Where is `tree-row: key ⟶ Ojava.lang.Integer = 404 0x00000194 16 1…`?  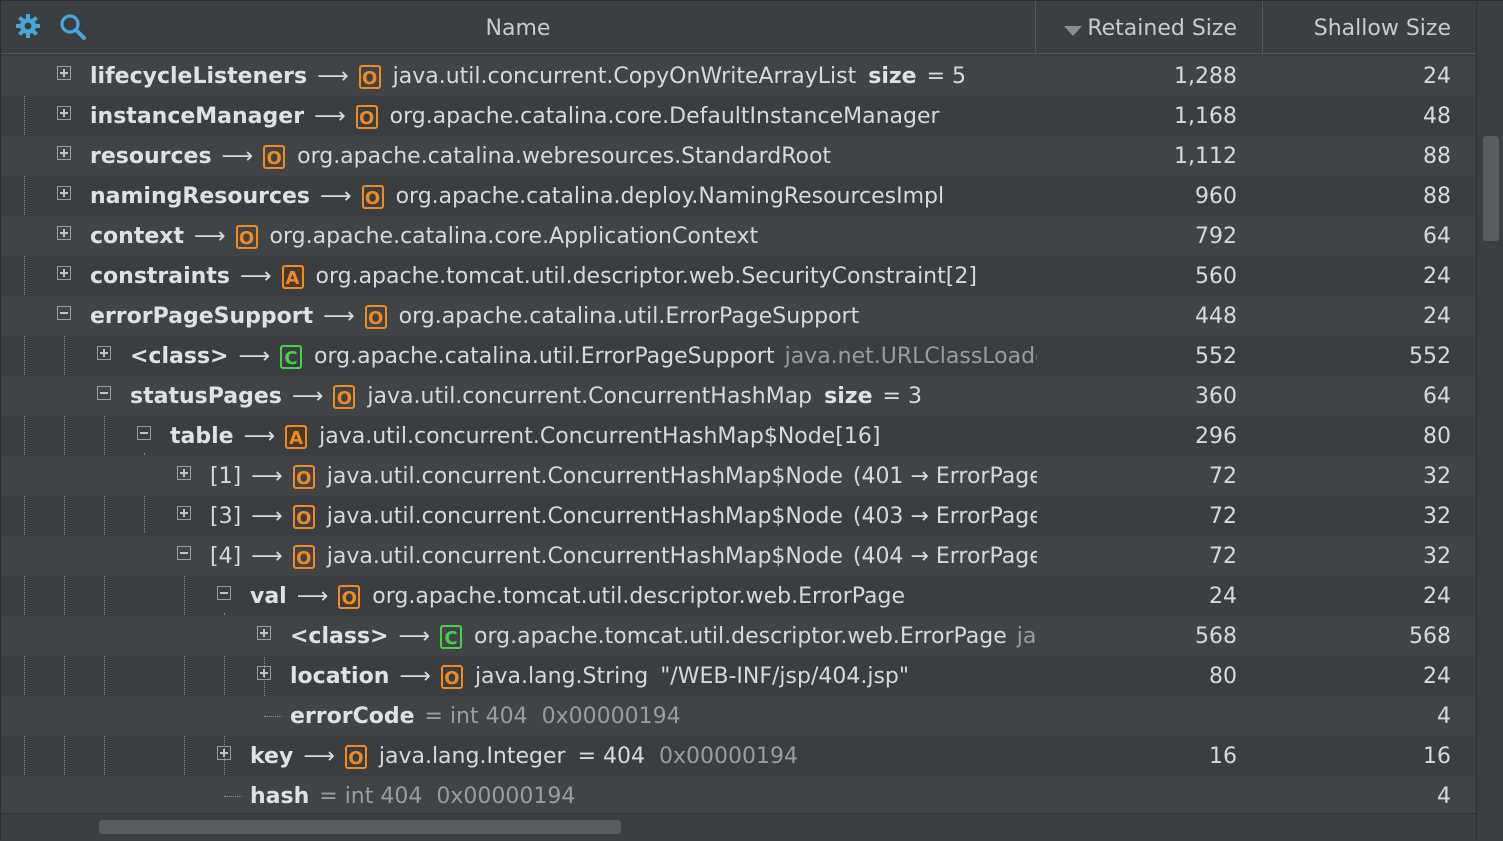
tree-row: key ⟶ Ojava.lang.Integer = 404 0x00000194 16 1… is located at coordinates (738, 756).